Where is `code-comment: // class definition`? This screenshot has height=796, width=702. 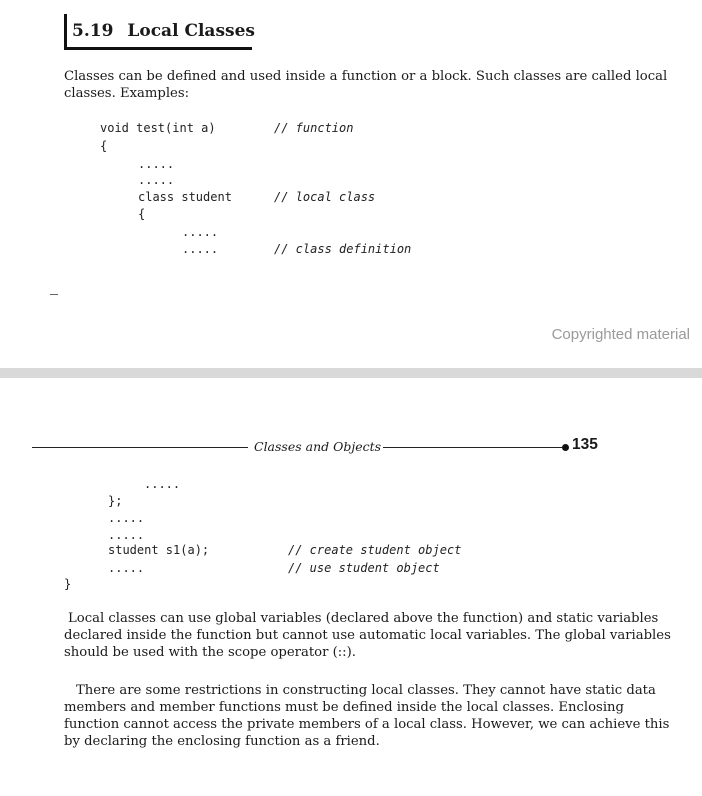
code-comment: // class definition is located at coordinates (343, 249).